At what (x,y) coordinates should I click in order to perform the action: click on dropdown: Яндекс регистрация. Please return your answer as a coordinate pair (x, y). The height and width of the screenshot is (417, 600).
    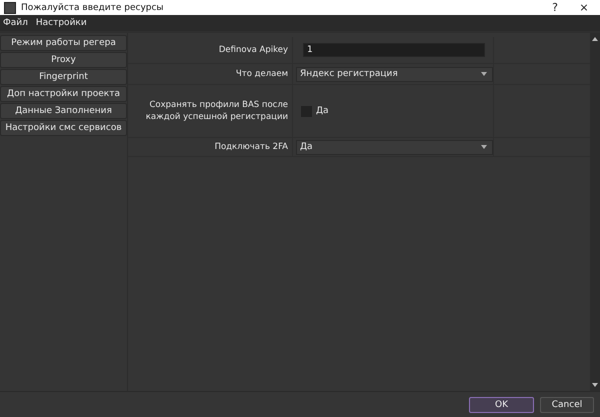
    Looking at the image, I should click on (394, 74).